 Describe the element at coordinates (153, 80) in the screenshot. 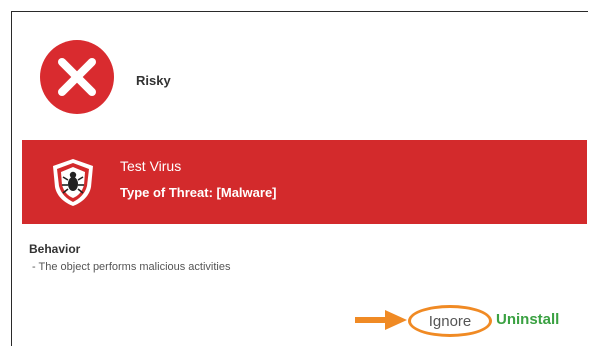

I see `status-label: Risky` at that location.